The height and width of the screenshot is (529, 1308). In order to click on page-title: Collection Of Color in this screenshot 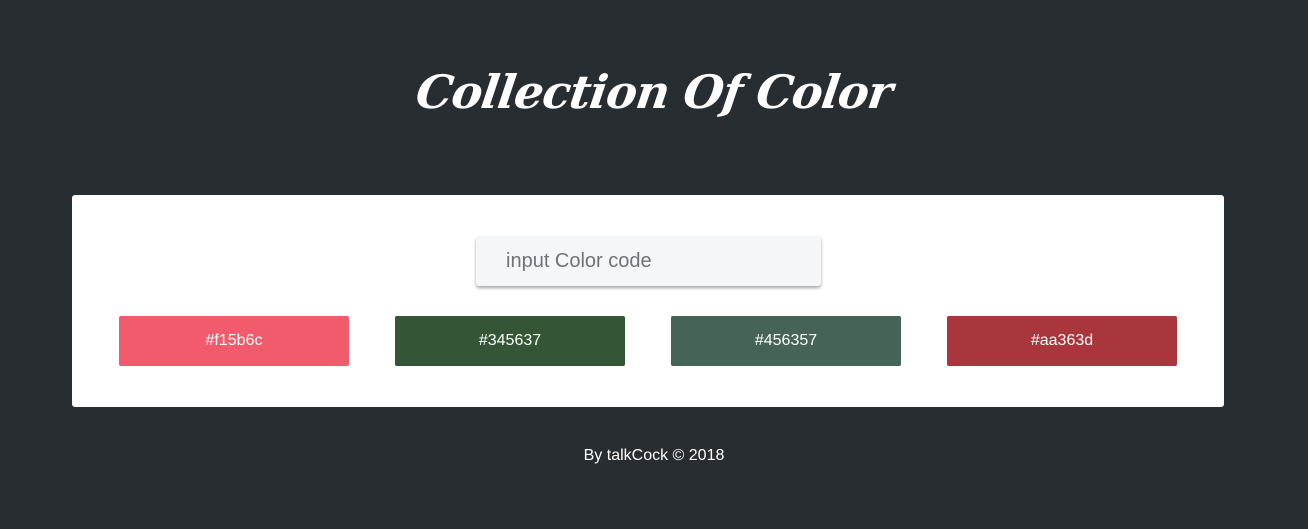, I will do `click(654, 92)`.